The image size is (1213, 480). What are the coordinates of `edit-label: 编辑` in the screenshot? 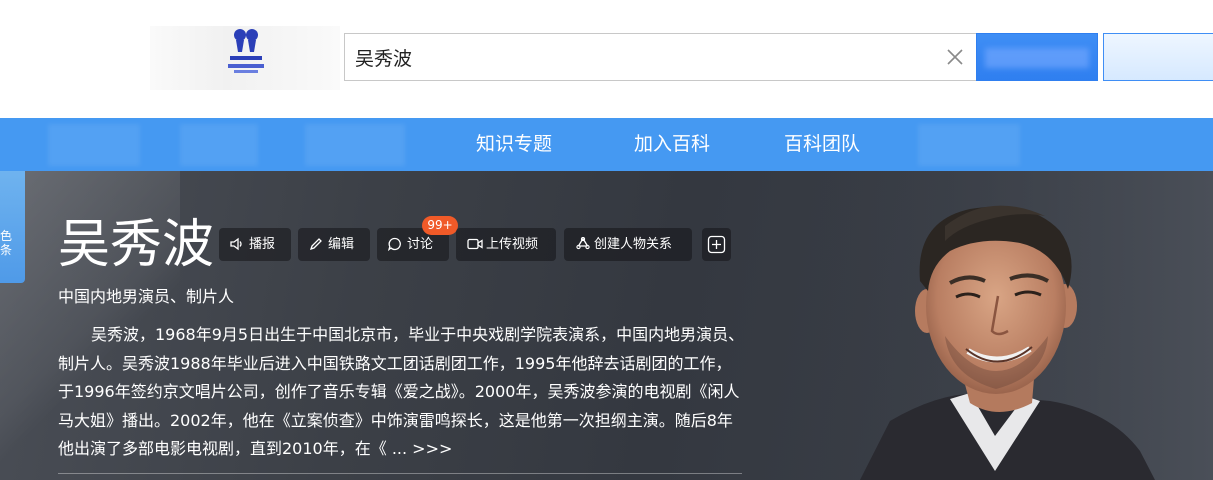 It's located at (341, 244).